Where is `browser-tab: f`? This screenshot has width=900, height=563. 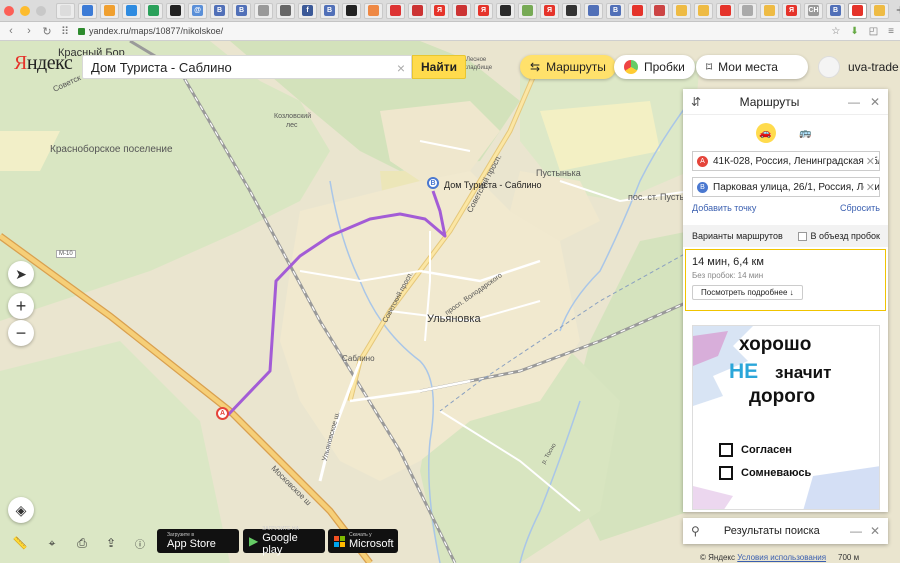 browser-tab: f is located at coordinates (307, 10).